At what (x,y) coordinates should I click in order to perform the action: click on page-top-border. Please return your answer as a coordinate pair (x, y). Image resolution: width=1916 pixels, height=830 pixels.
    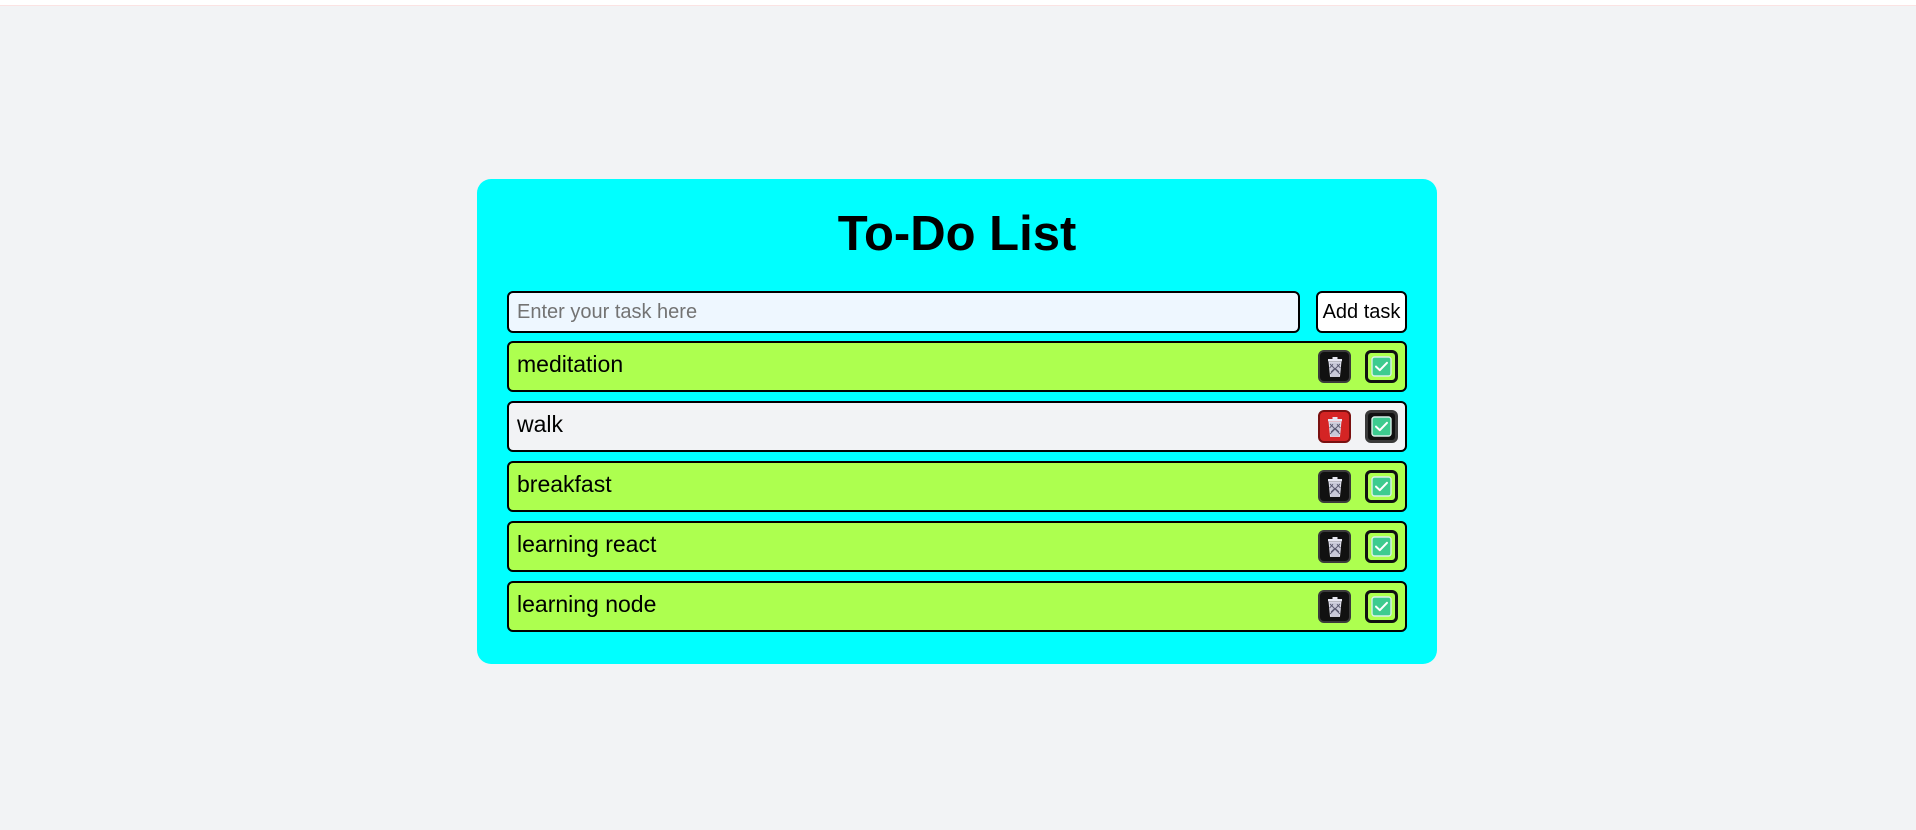
    Looking at the image, I should click on (958, 3).